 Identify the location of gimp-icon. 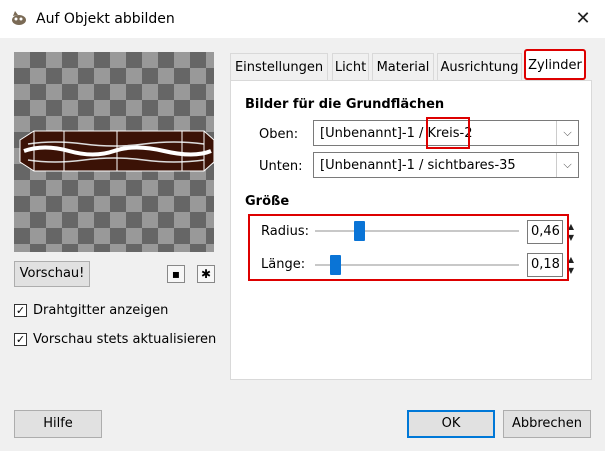
(19, 18).